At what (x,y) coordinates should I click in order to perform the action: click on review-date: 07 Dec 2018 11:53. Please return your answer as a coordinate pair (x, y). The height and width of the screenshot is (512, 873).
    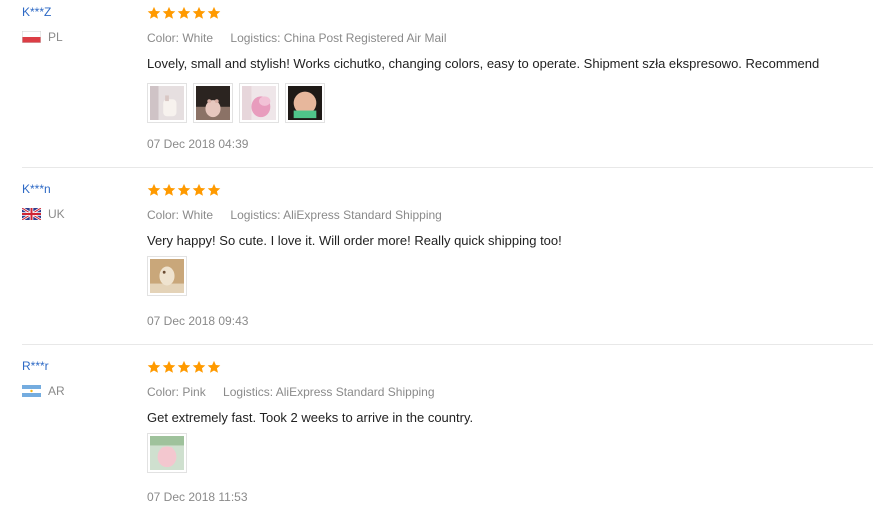
    Looking at the image, I should click on (197, 497).